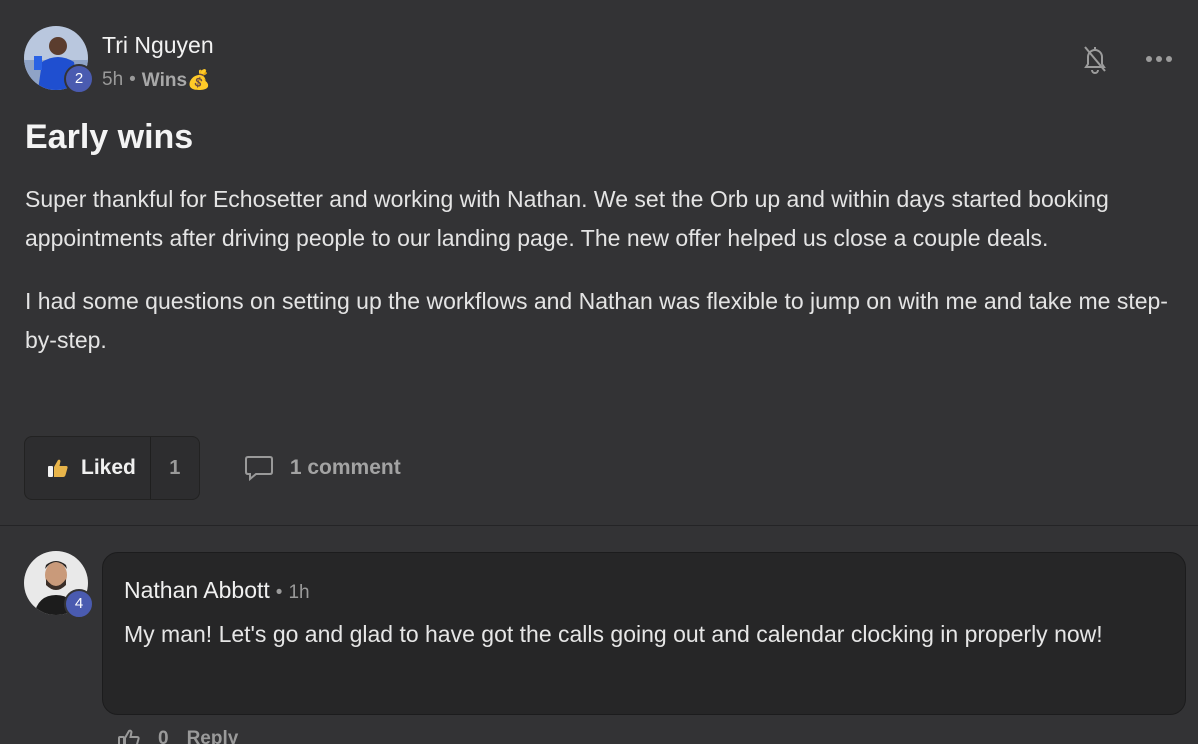 Image resolution: width=1198 pixels, height=744 pixels. What do you see at coordinates (108, 467) in the screenshot?
I see `like-label: Liked` at bounding box center [108, 467].